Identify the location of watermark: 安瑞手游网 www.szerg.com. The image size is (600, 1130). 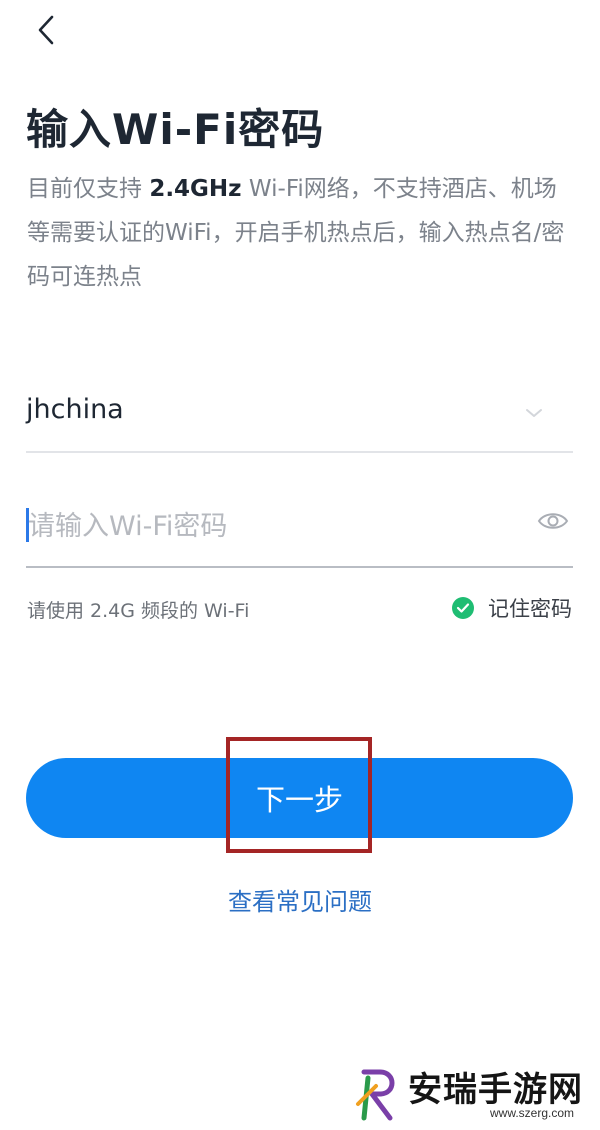
(475, 1094).